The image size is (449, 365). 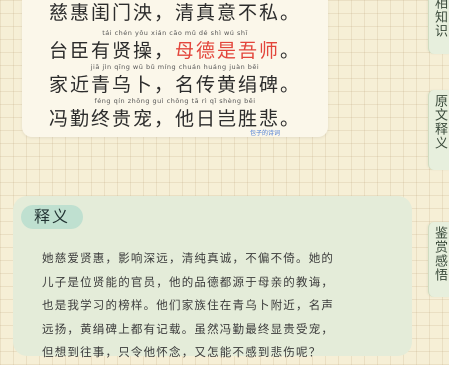 I want to click on tab-knowledge: 相知识, so click(x=438, y=27).